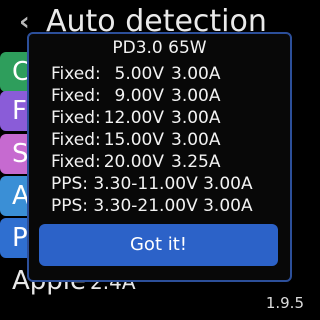  I want to click on chevron-left-icon: ‹, so click(27, 22).